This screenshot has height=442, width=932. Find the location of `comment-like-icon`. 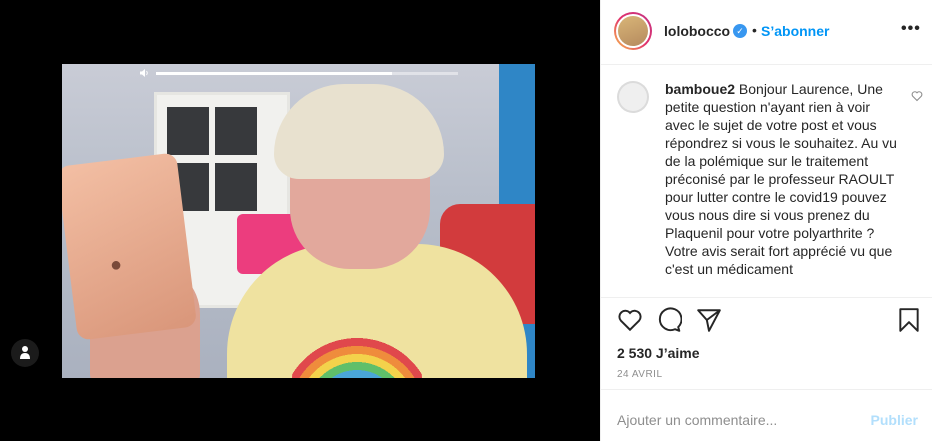

comment-like-icon is located at coordinates (917, 95).